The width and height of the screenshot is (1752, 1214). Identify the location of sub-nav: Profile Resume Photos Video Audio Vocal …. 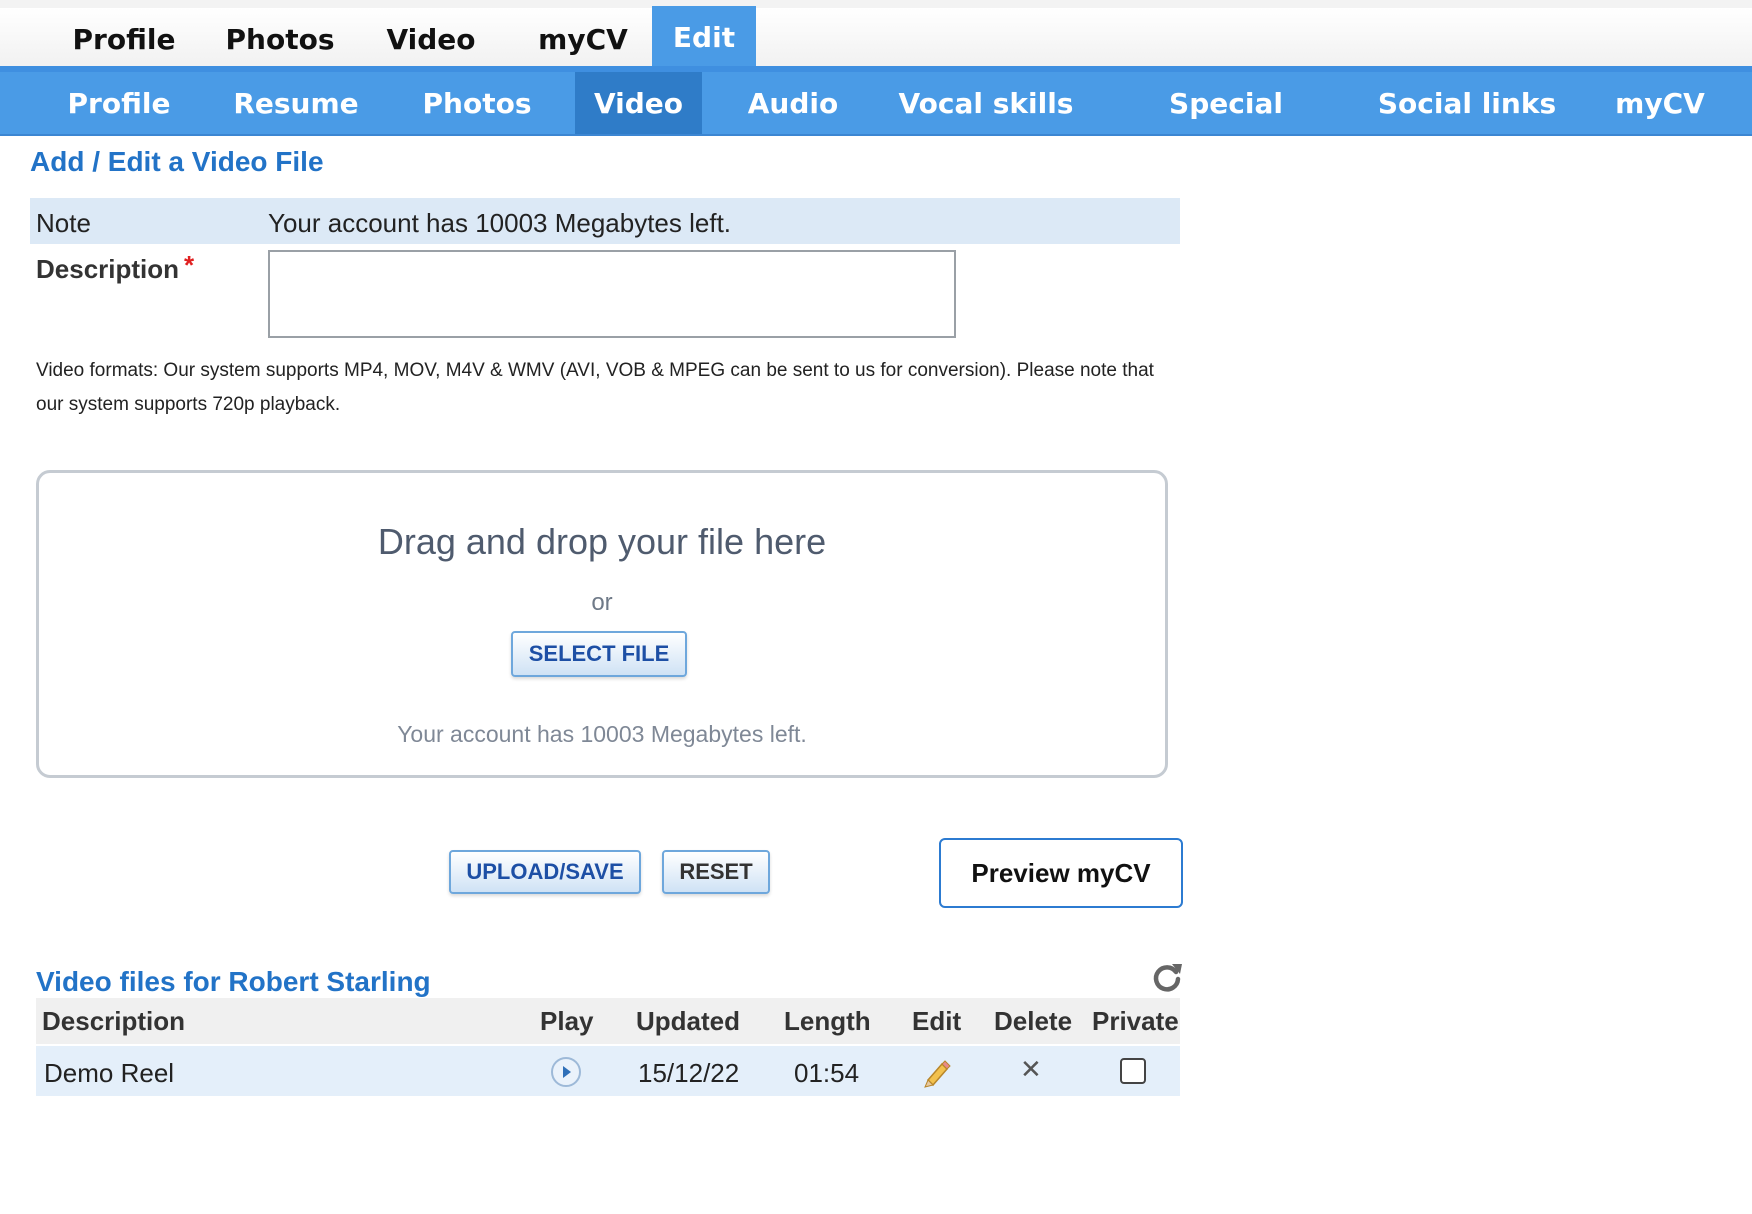
(876, 128).